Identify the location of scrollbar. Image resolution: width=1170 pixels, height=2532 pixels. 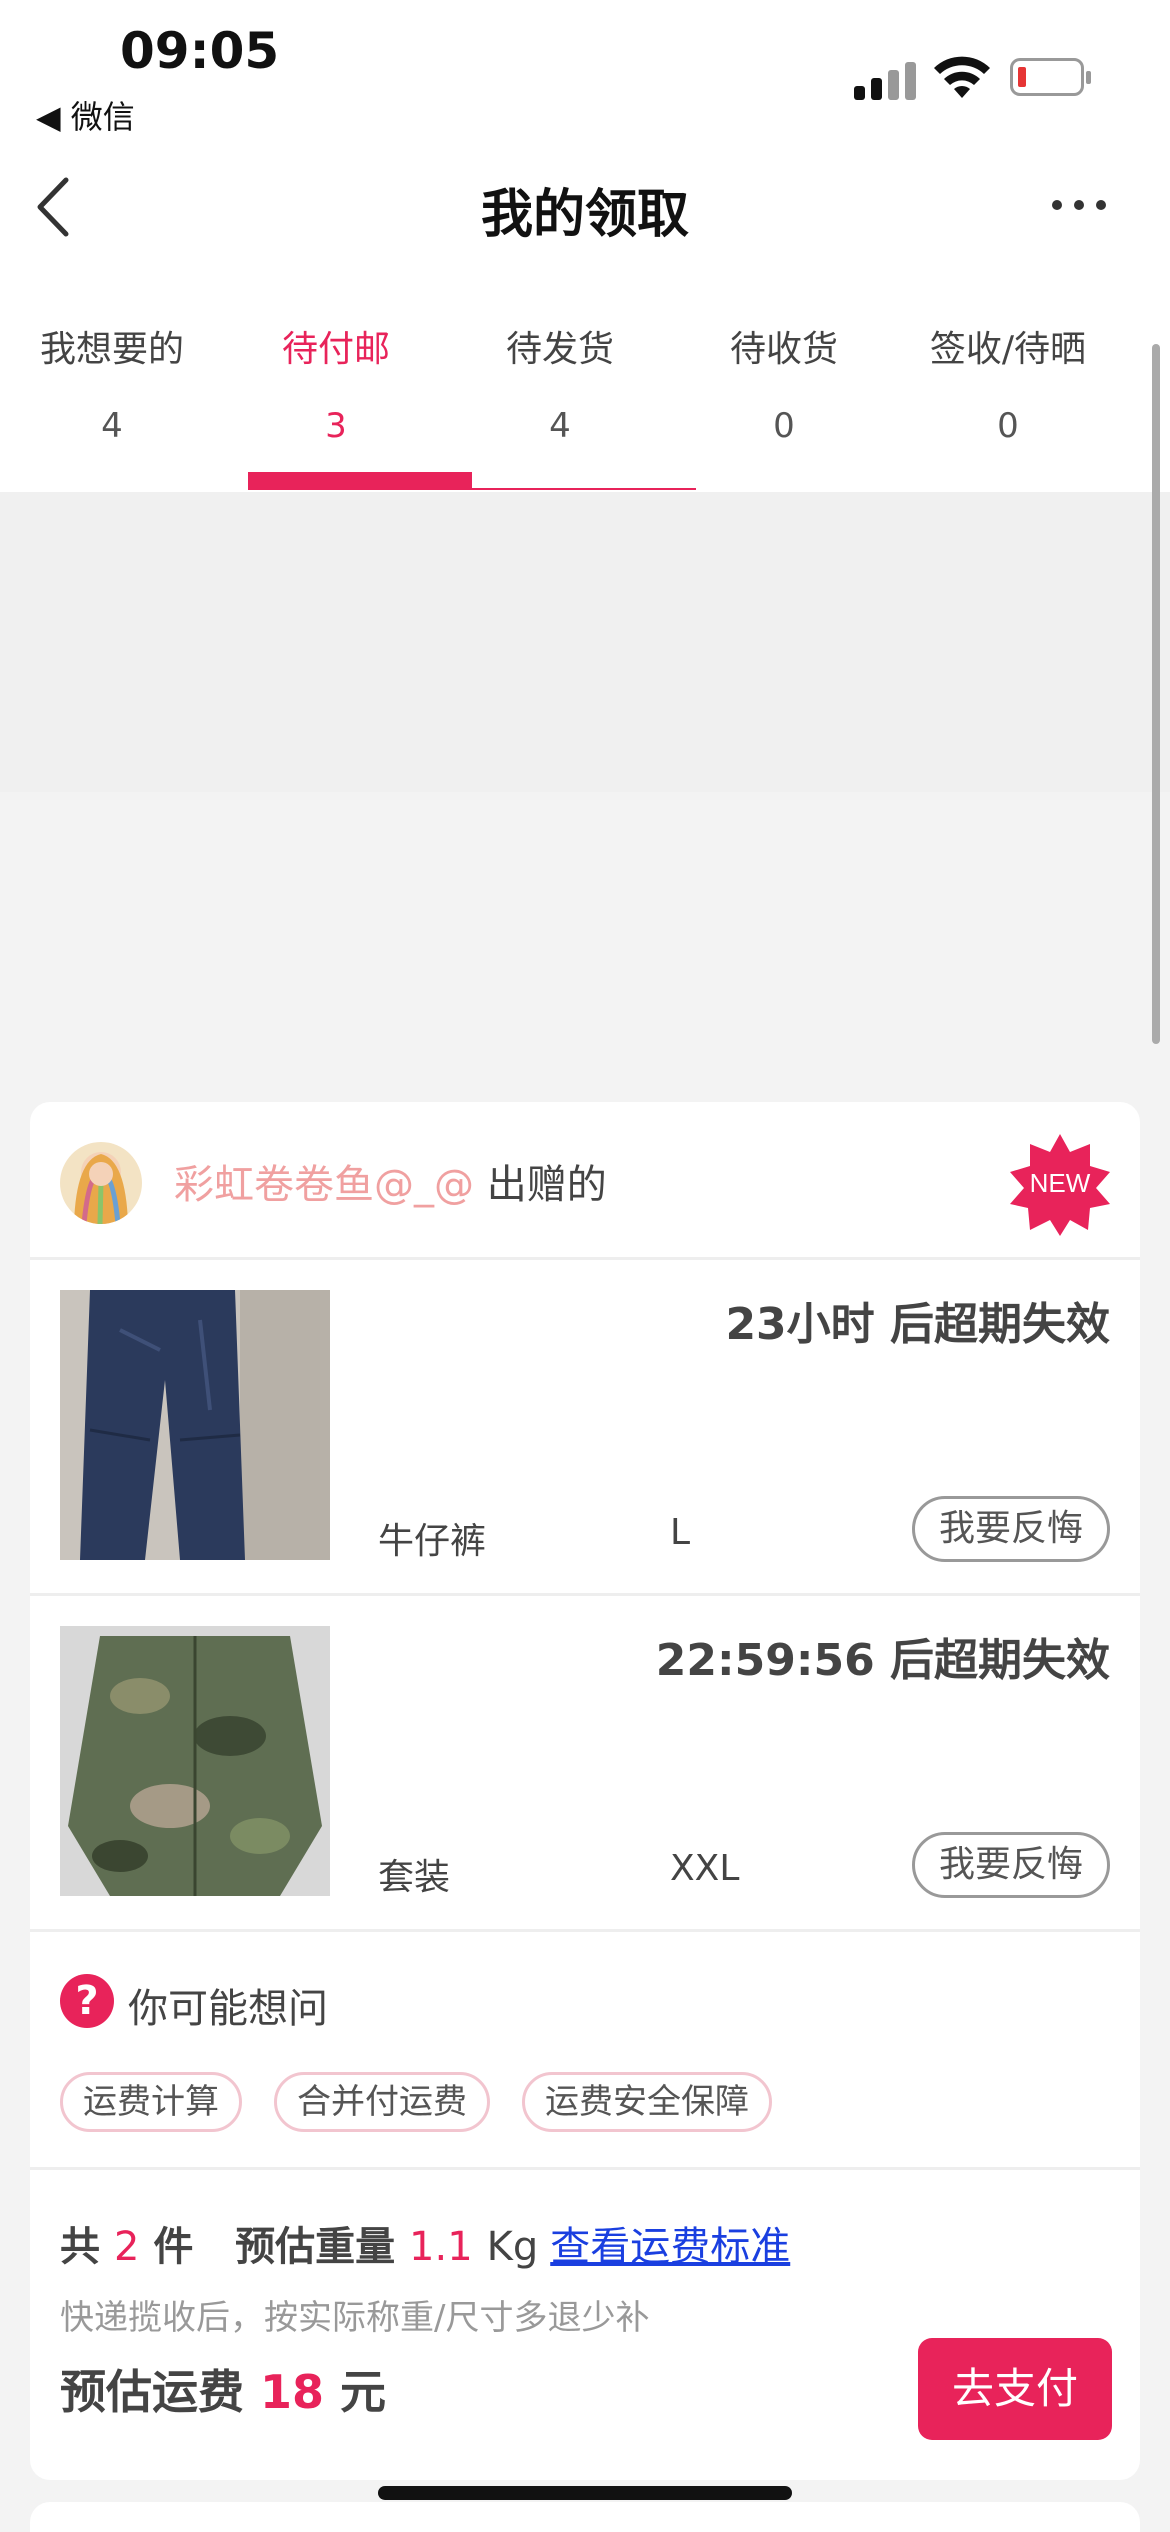
(1156, 694).